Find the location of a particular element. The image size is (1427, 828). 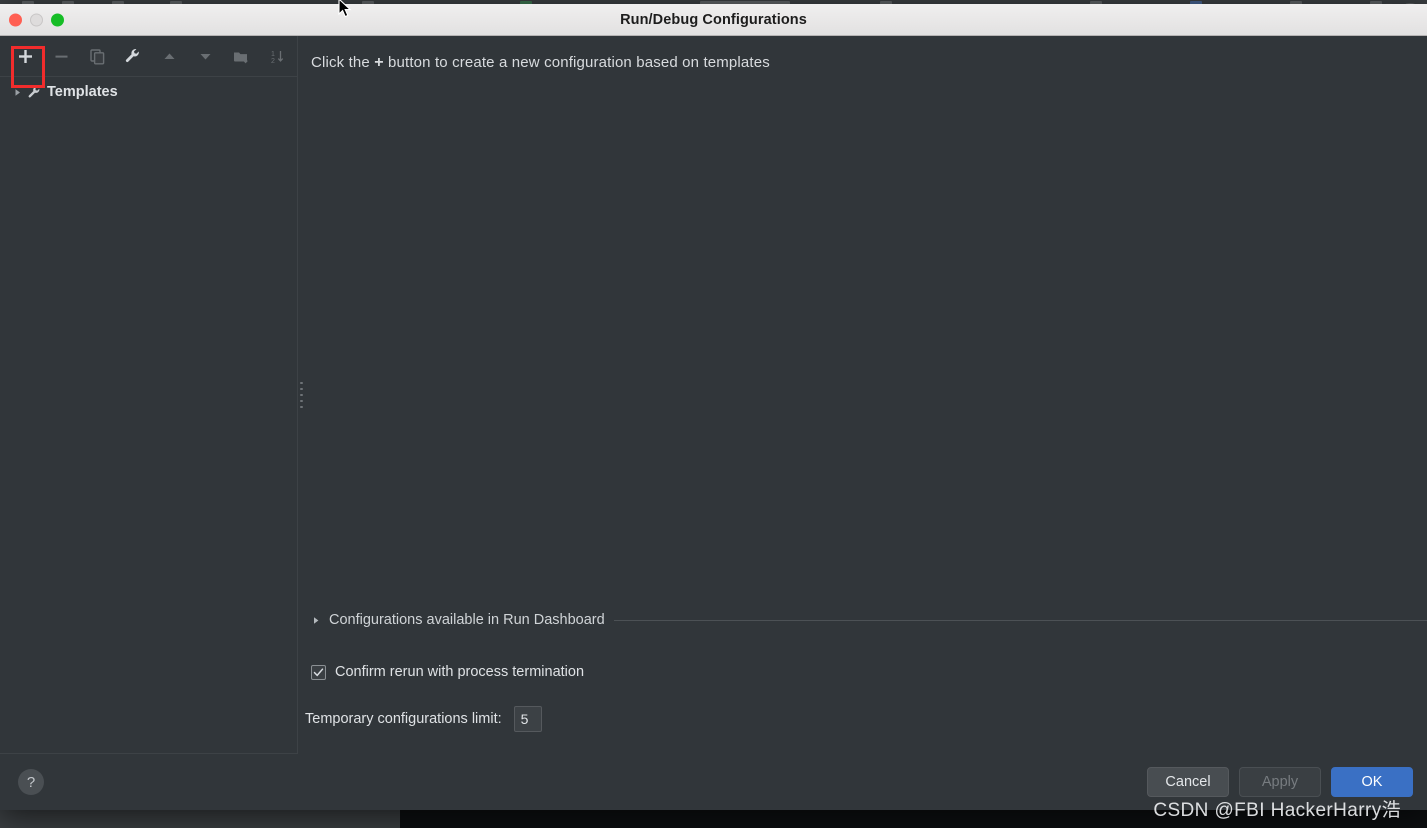

help-button: ? is located at coordinates (31, 782).